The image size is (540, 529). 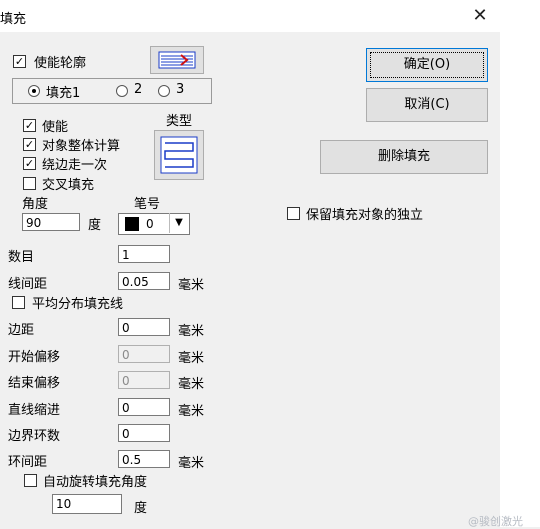 I want to click on line-spacing-input: 0.05, so click(x=144, y=281).